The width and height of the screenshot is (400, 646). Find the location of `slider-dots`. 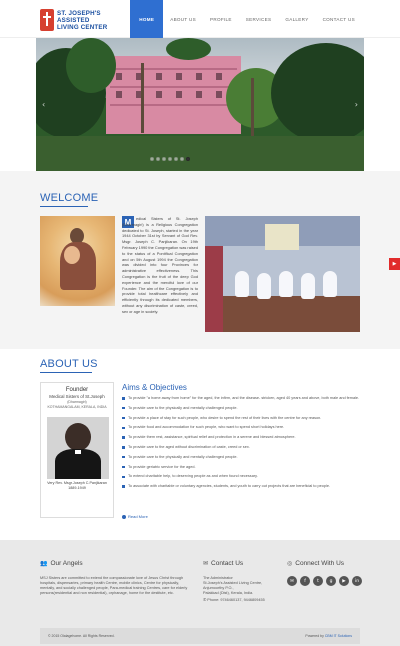

slider-dots is located at coordinates (170, 159).